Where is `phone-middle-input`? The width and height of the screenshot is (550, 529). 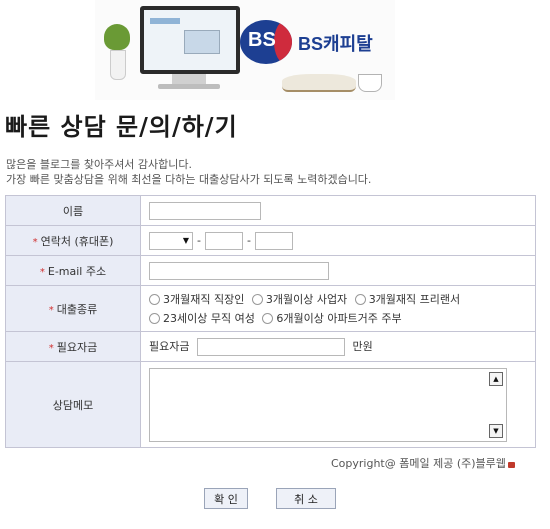 phone-middle-input is located at coordinates (223, 240).